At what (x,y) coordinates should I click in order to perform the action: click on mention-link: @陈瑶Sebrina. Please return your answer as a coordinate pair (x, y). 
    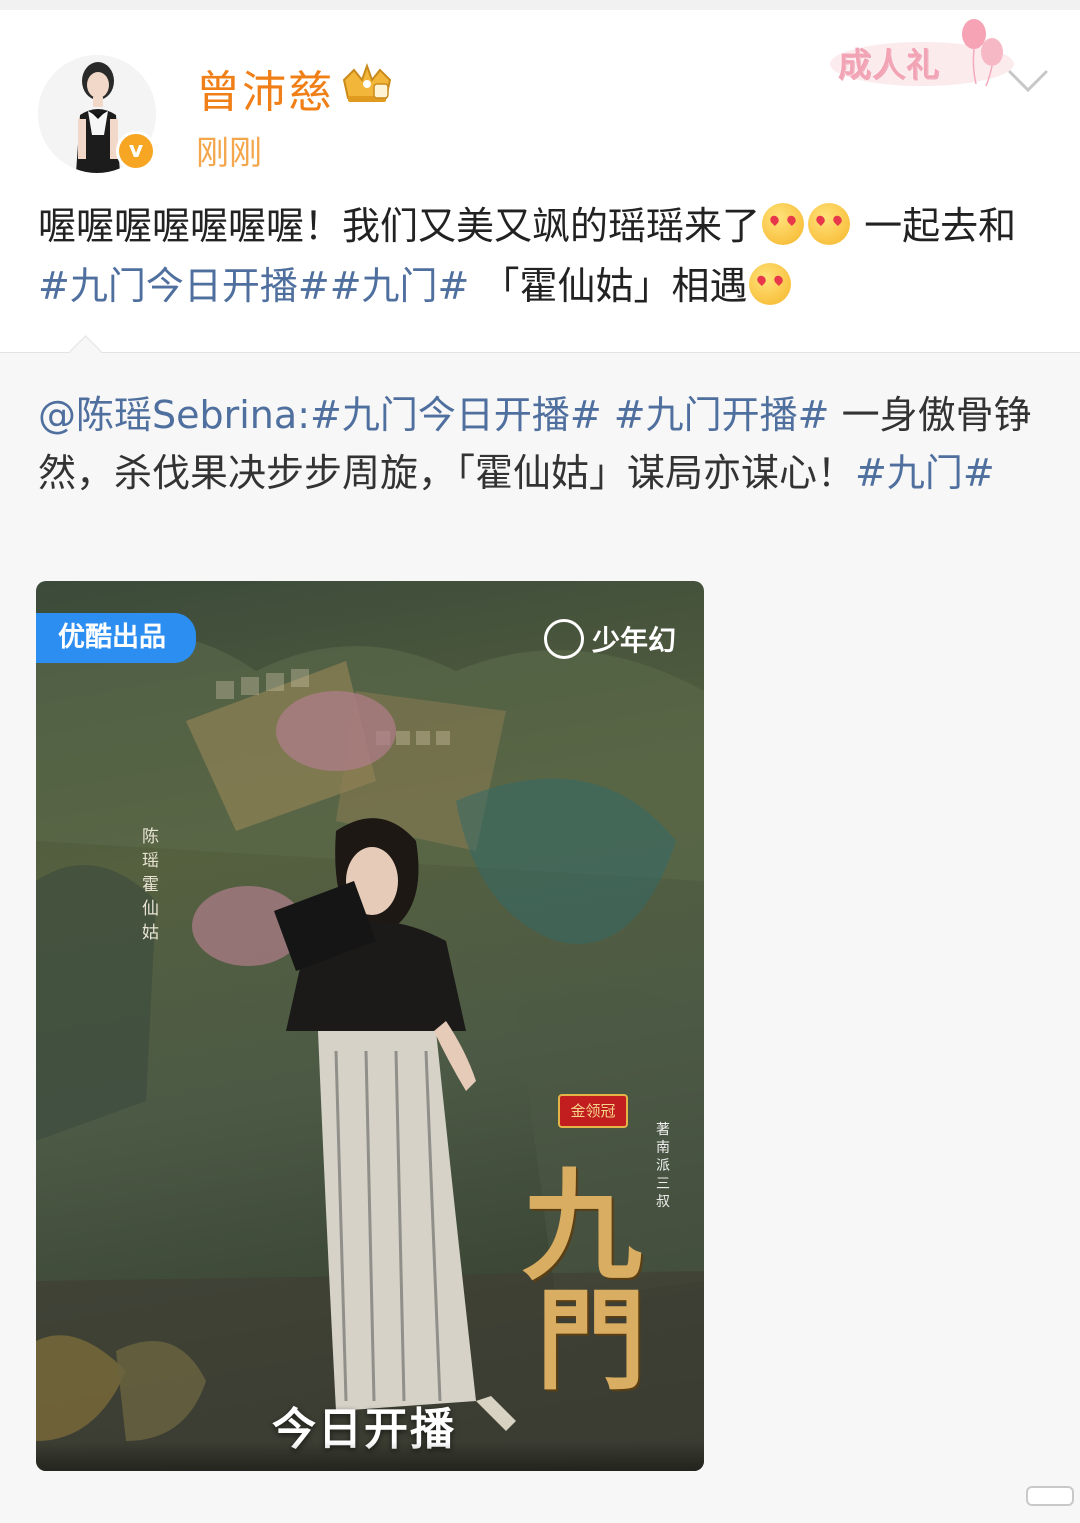
    Looking at the image, I should click on (167, 415).